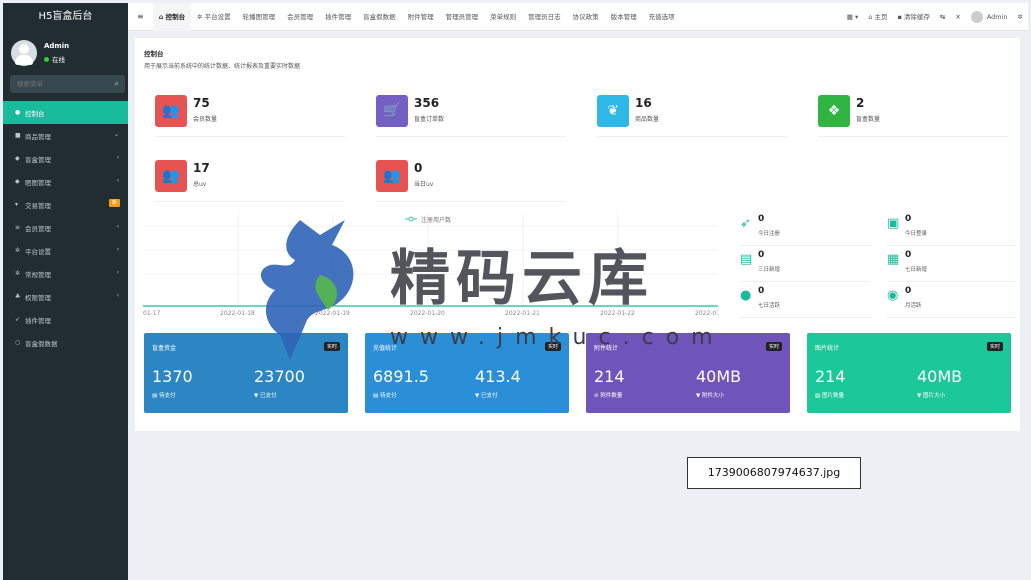 The height and width of the screenshot is (580, 1031). What do you see at coordinates (65, 16) in the screenshot?
I see `app-logo: H5盲盒后台` at bounding box center [65, 16].